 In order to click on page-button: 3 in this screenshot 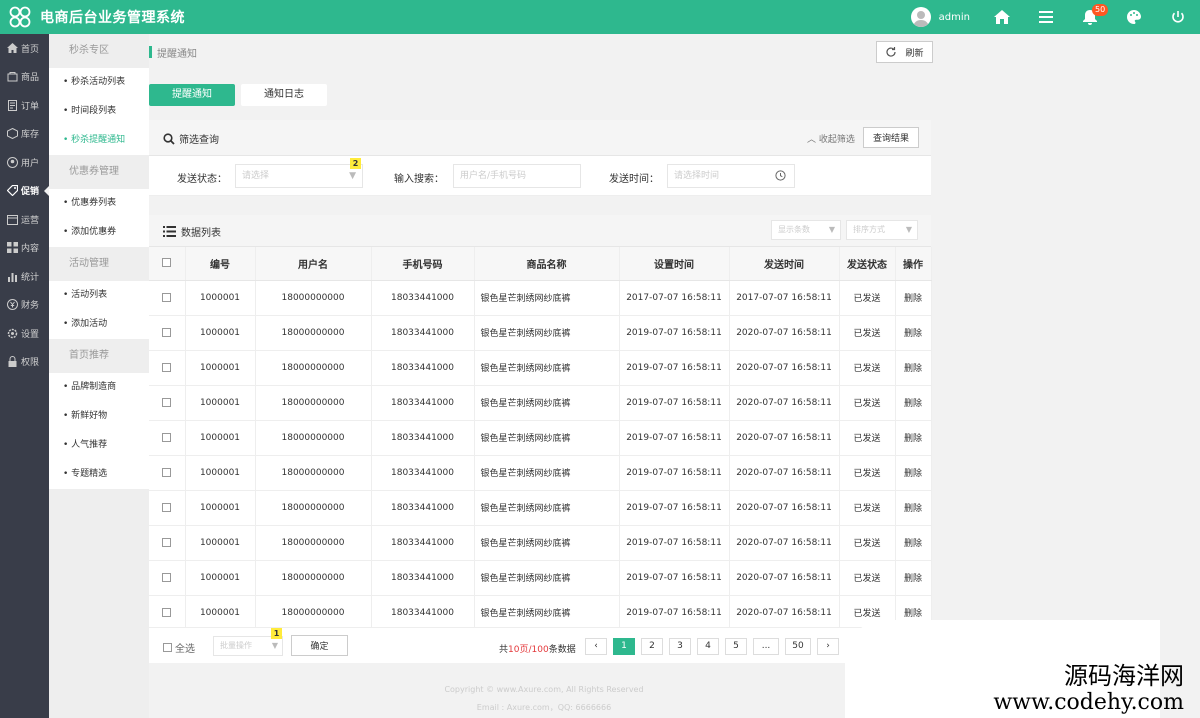, I will do `click(680, 646)`.